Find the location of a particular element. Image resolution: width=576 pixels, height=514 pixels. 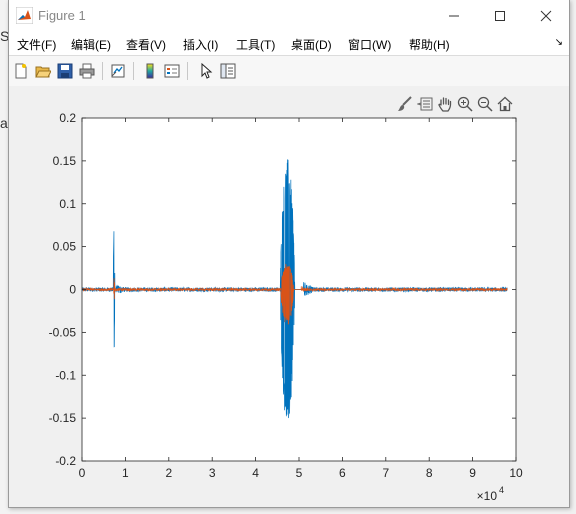

property-editor-button is located at coordinates (228, 71).